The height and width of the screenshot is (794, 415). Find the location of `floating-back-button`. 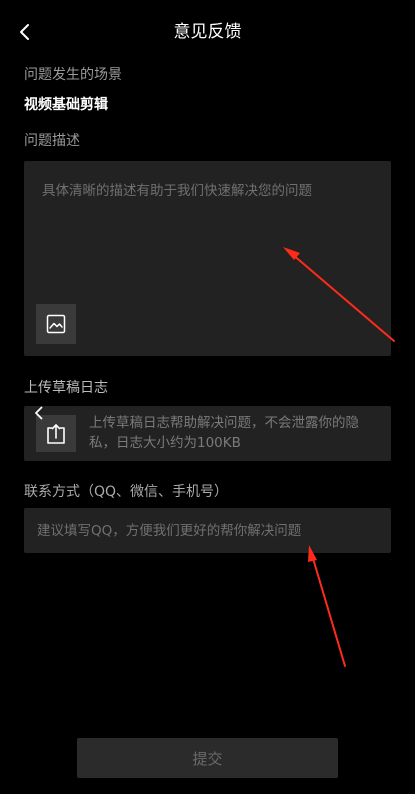

floating-back-button is located at coordinates (38, 413).